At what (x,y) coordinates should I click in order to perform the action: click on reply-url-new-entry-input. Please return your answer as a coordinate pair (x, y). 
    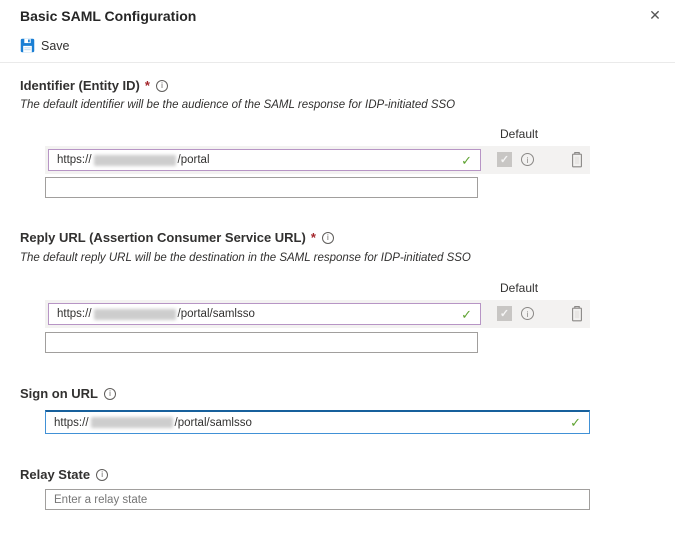
    Looking at the image, I should click on (261, 342).